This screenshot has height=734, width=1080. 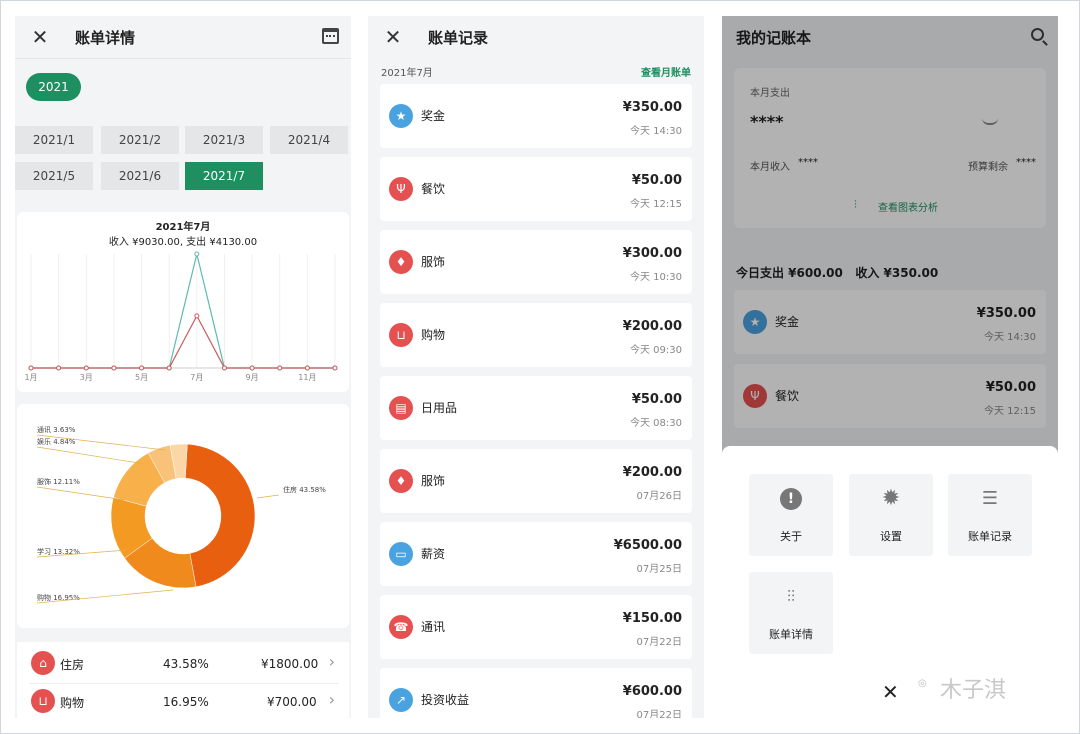 I want to click on record-time: 07月26日, so click(x=659, y=496).